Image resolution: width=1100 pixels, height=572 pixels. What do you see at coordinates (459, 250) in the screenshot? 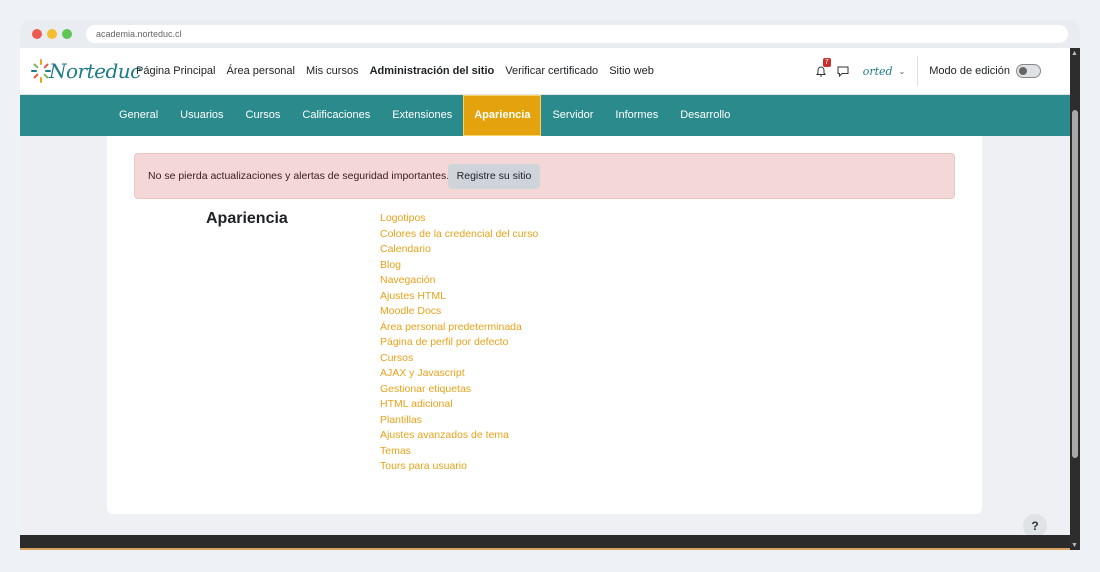
I see `settings-link-calendar: Calendario` at bounding box center [459, 250].